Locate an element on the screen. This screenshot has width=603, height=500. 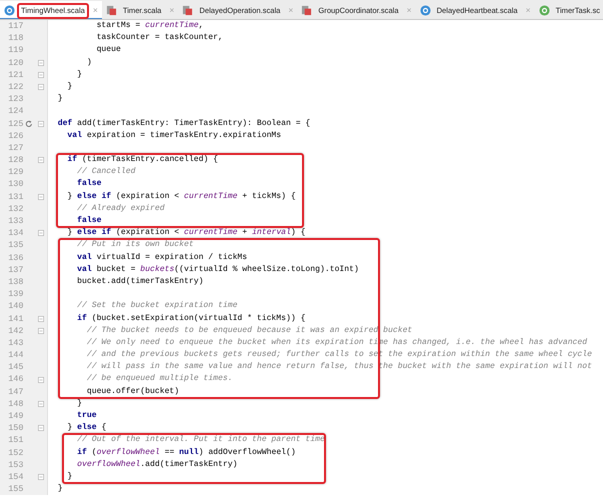
line-number: 135 is located at coordinates (15, 245).